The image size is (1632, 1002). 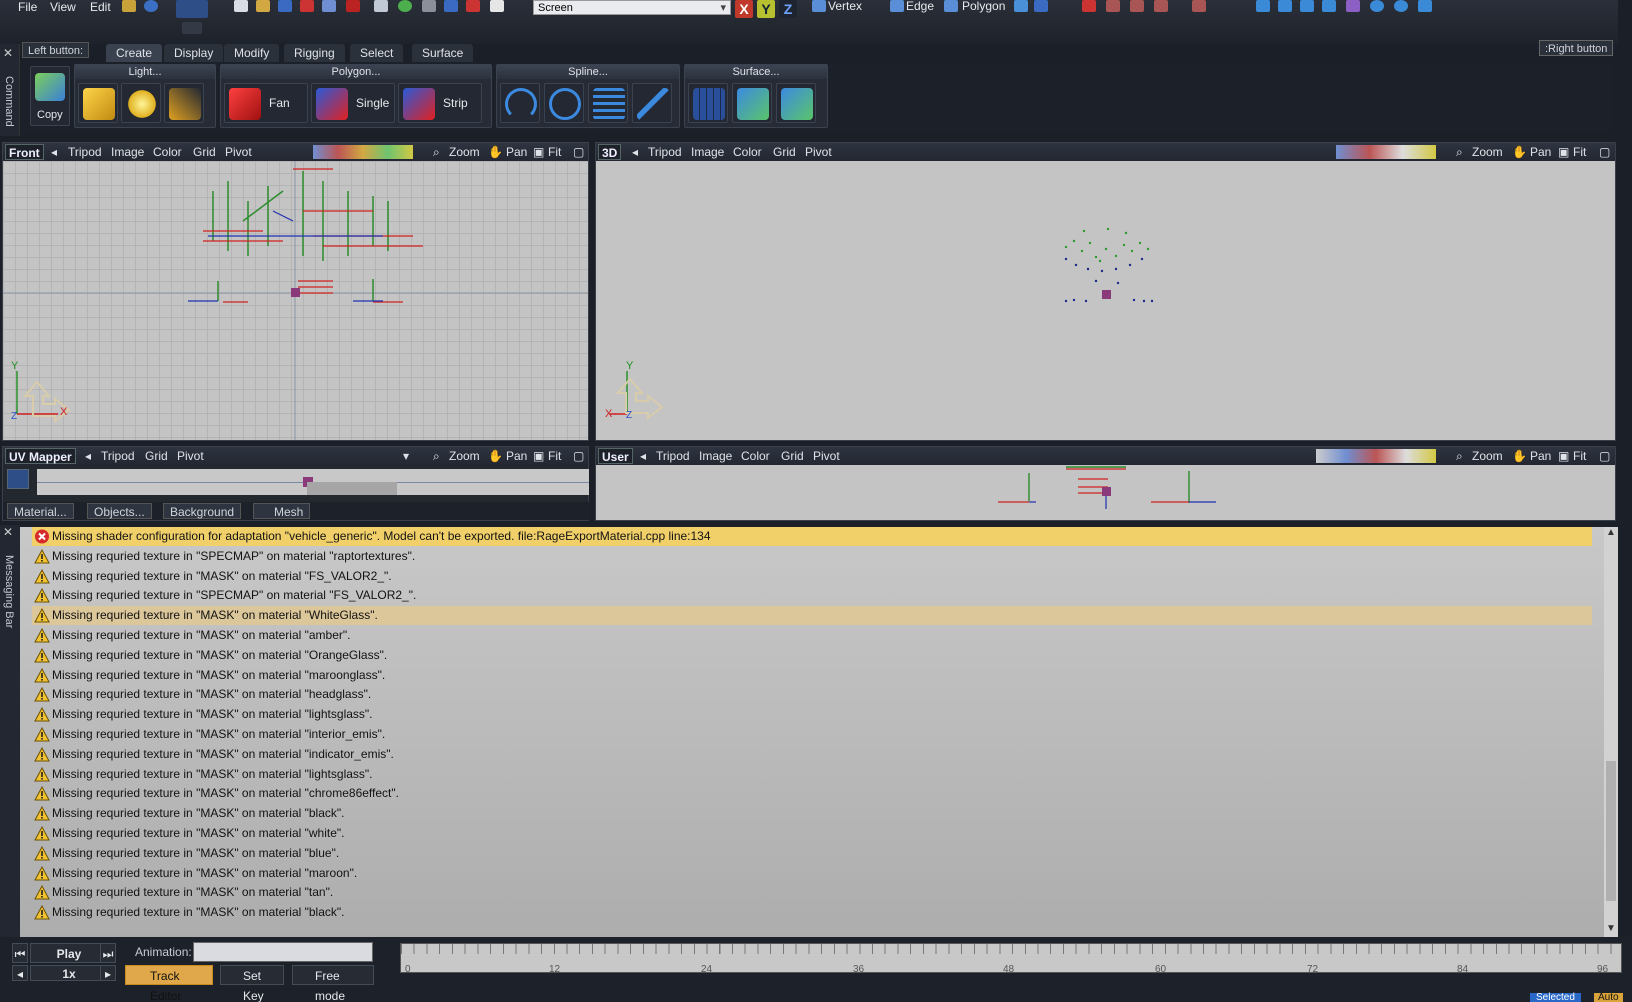 What do you see at coordinates (18, 479) in the screenshot?
I see `uv-tool-icon` at bounding box center [18, 479].